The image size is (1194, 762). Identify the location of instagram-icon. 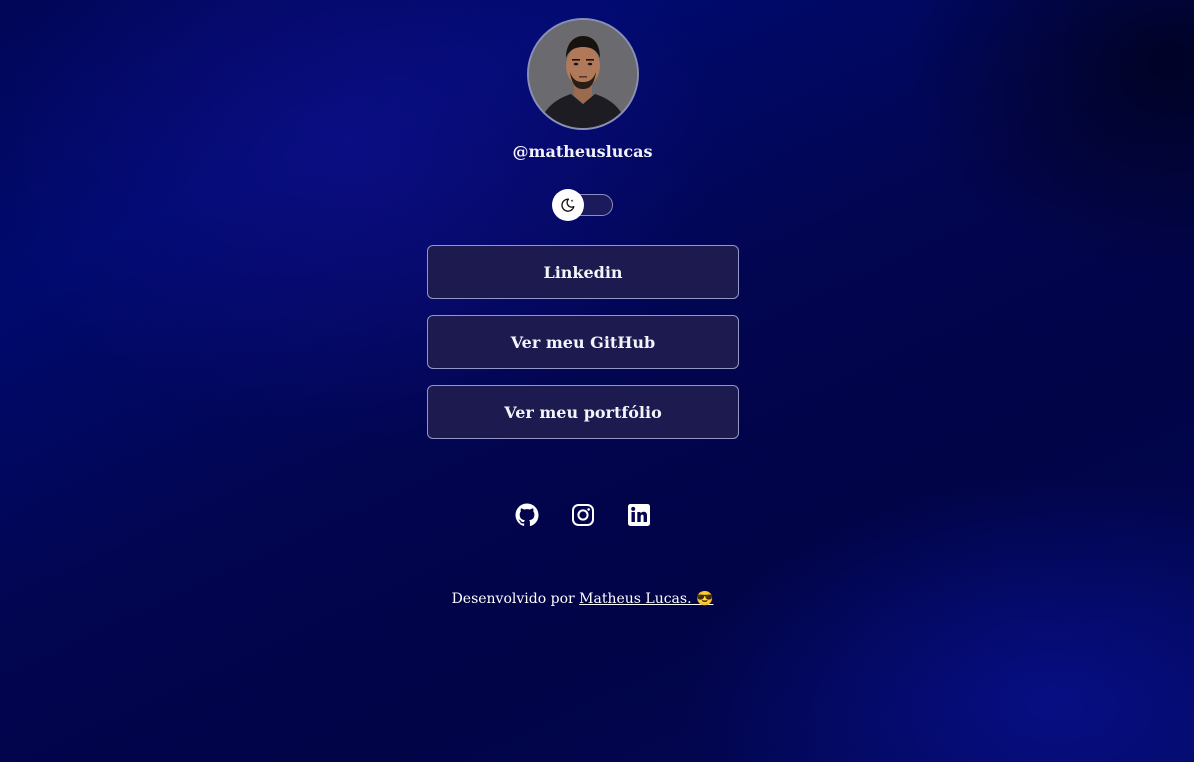
(583, 515).